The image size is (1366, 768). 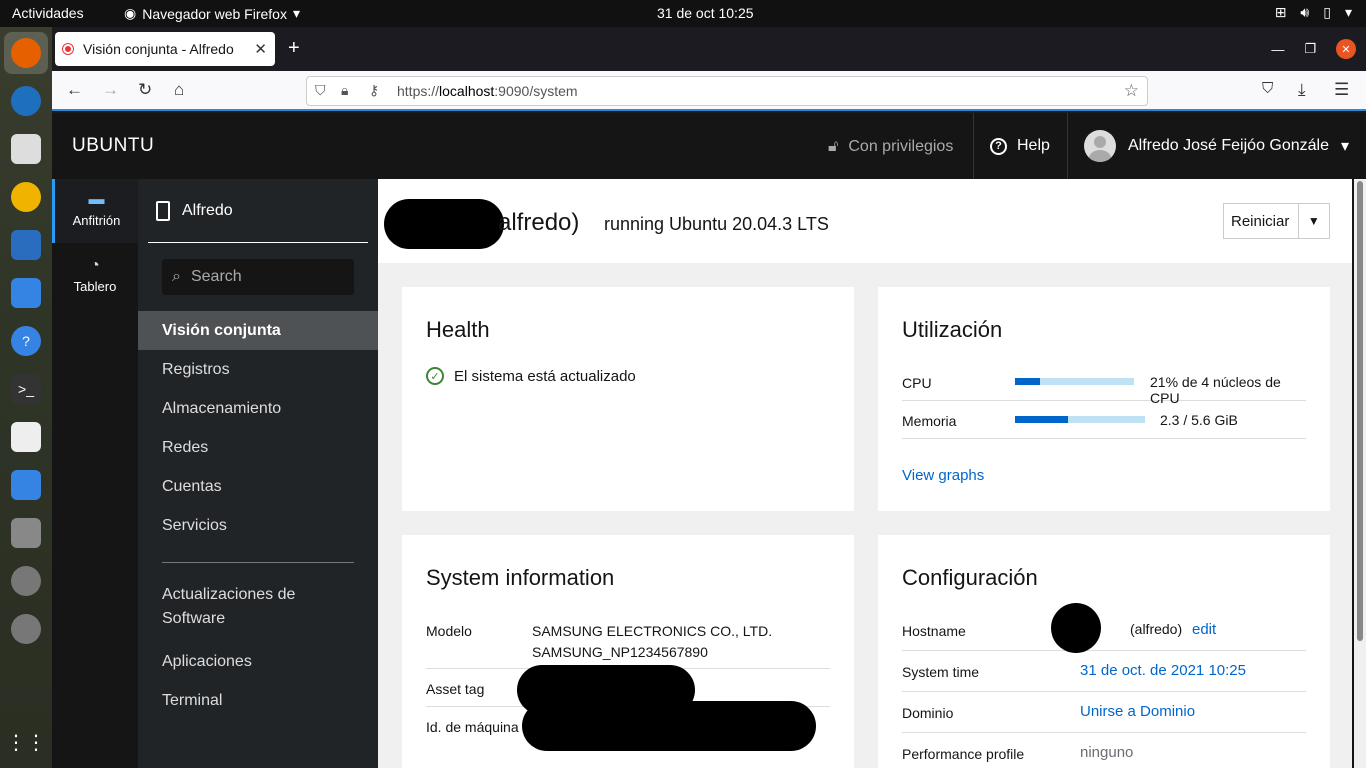 I want to click on system-tray: ⊞ 🔊︎ ▯ ▾, so click(x=1313, y=12).